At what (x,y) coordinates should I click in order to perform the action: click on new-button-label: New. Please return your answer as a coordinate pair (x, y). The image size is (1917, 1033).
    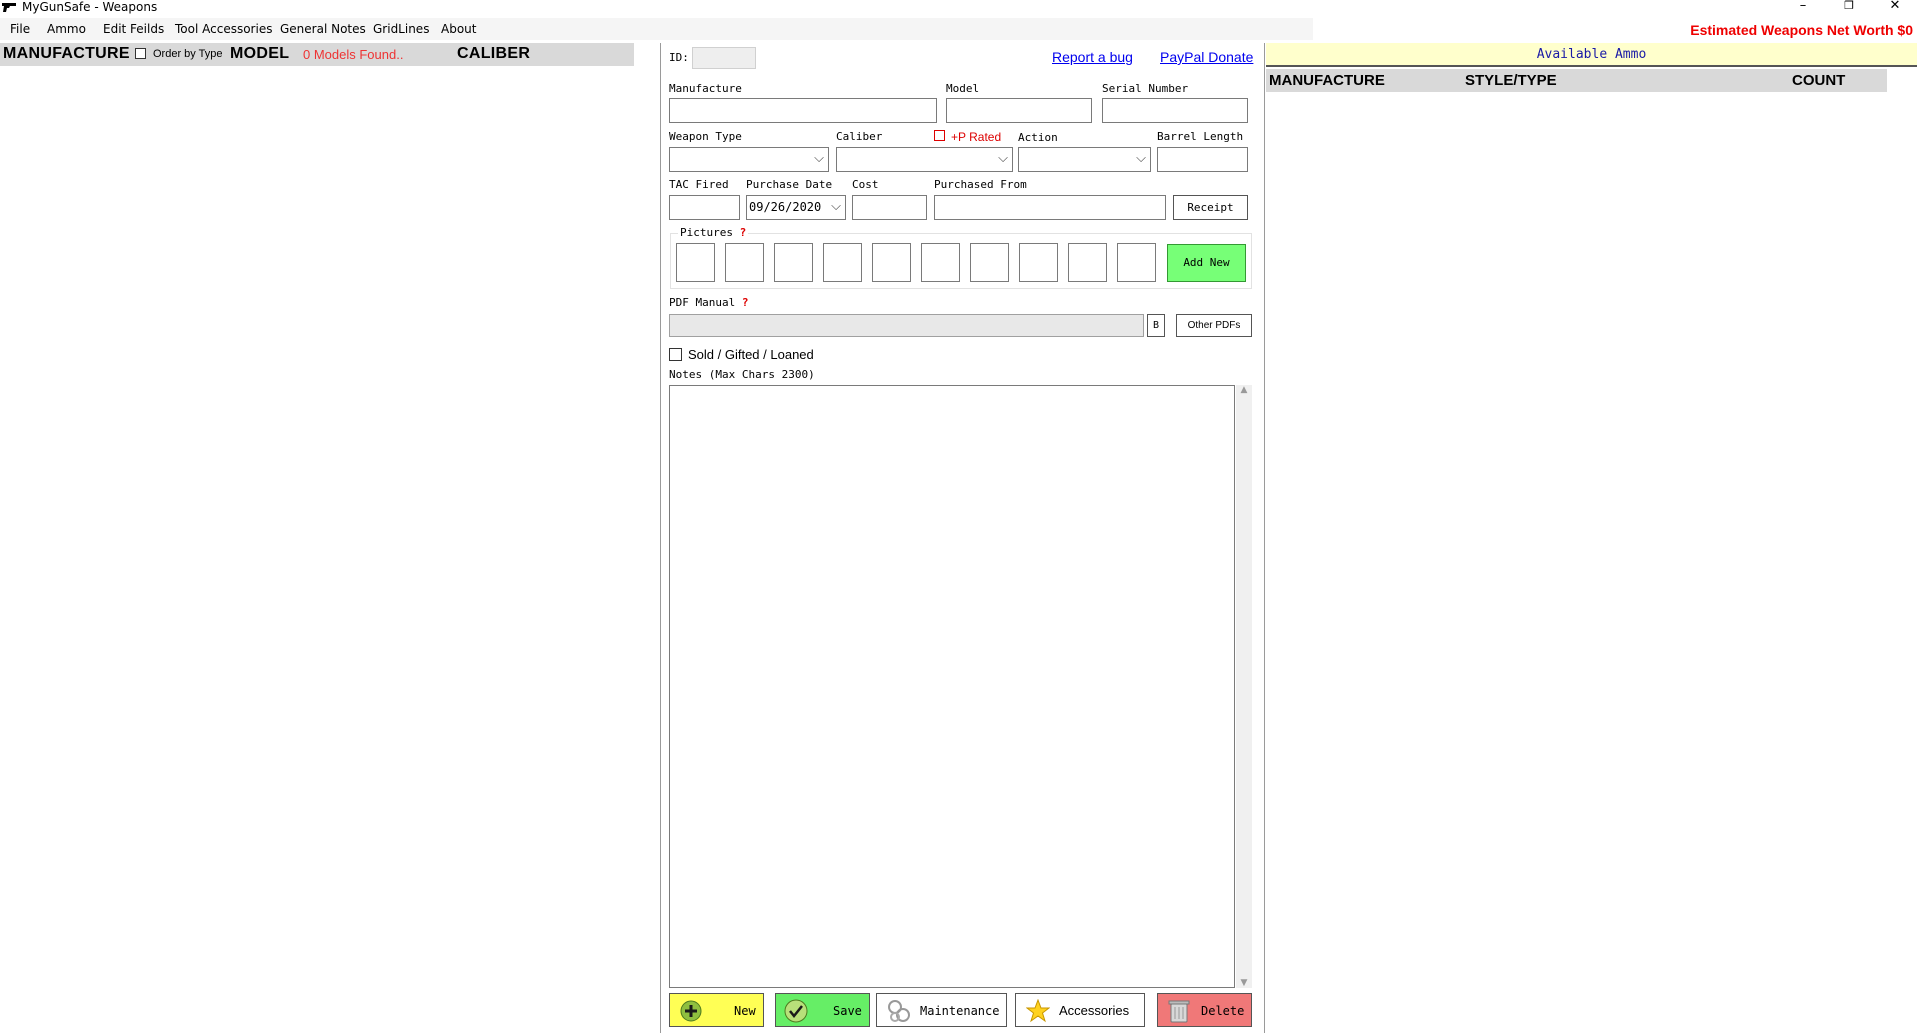
    Looking at the image, I should click on (745, 1011).